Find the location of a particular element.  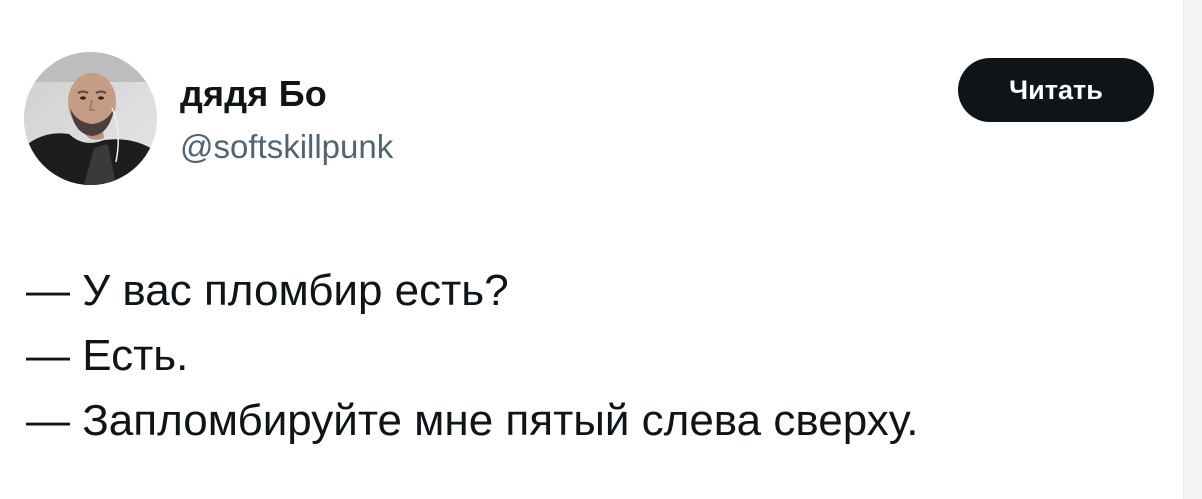

tweet-line: — Есть. is located at coordinates (107, 355).